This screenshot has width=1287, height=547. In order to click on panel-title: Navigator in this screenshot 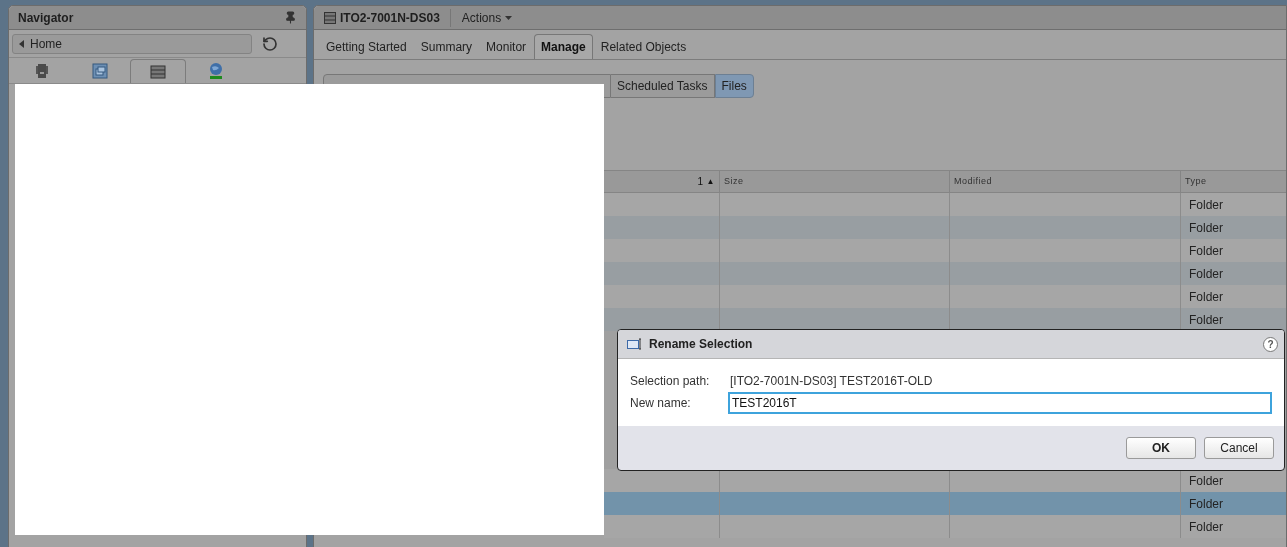, I will do `click(46, 18)`.